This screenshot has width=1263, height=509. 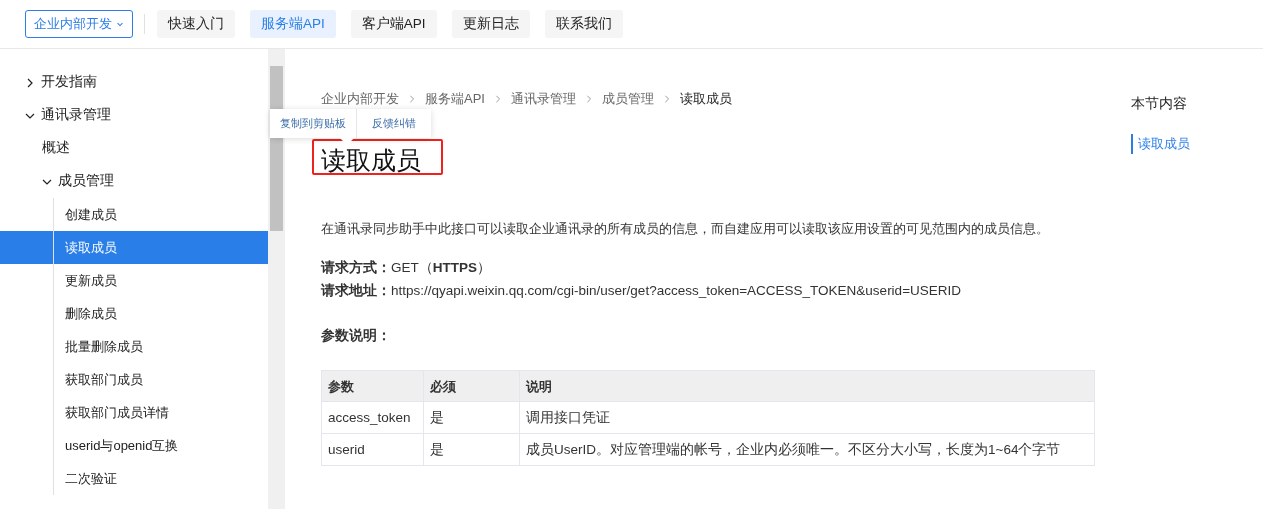 What do you see at coordinates (1160, 144) in the screenshot?
I see `toc-link: 读取成员` at bounding box center [1160, 144].